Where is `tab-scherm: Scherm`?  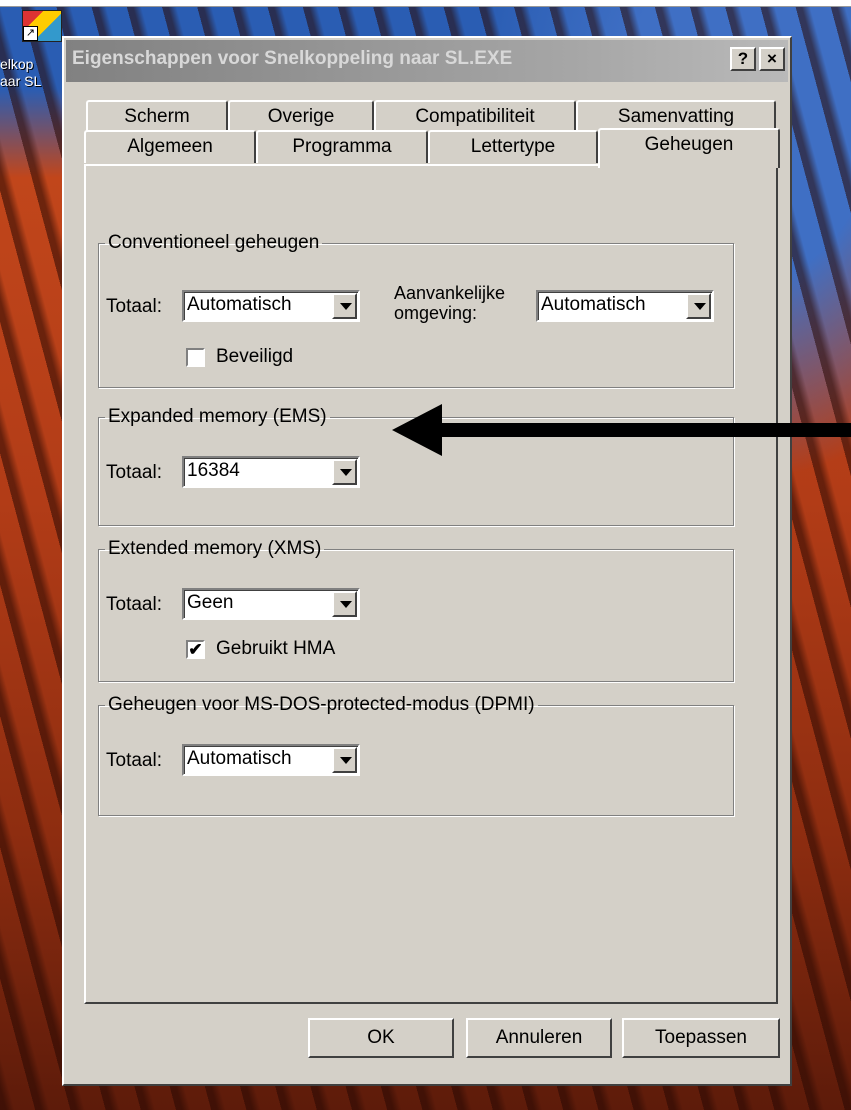
tab-scherm: Scherm is located at coordinates (157, 116).